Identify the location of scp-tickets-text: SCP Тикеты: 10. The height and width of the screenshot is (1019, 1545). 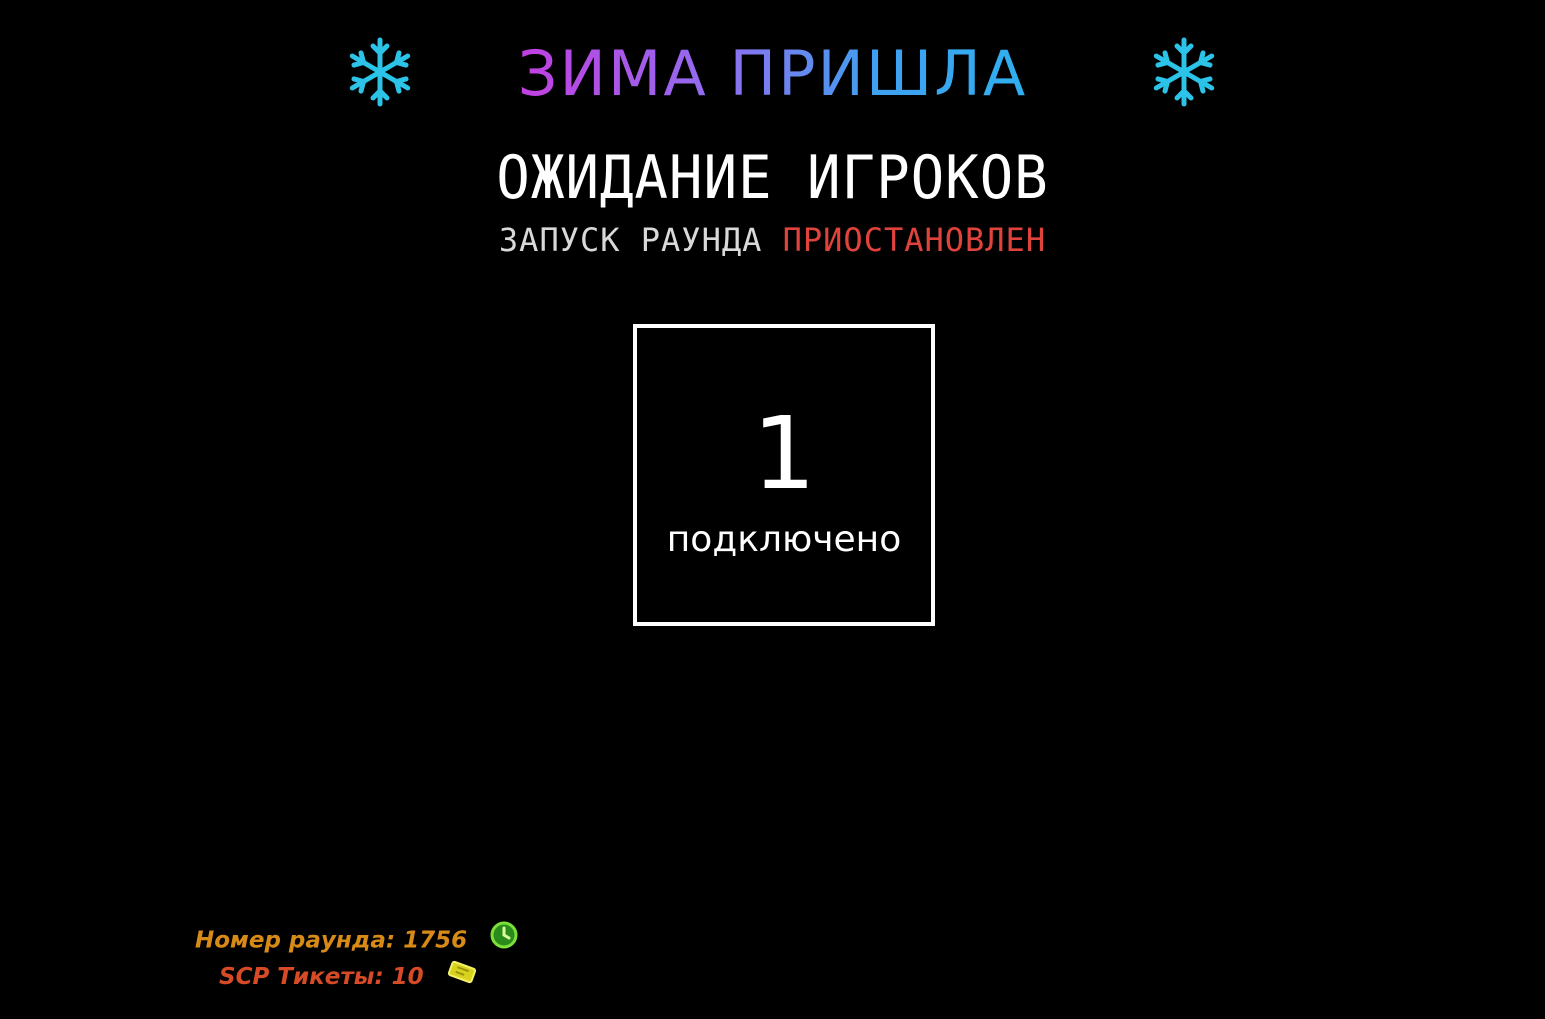
(321, 977).